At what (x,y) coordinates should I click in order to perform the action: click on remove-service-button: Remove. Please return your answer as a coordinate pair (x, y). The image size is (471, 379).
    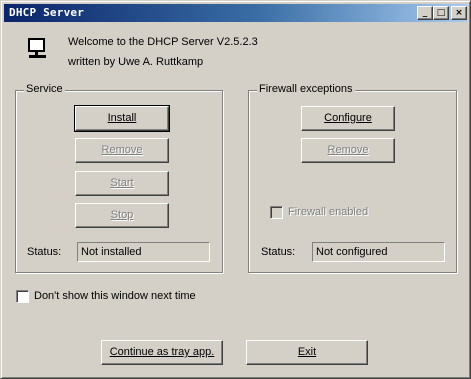
    Looking at the image, I should click on (122, 150).